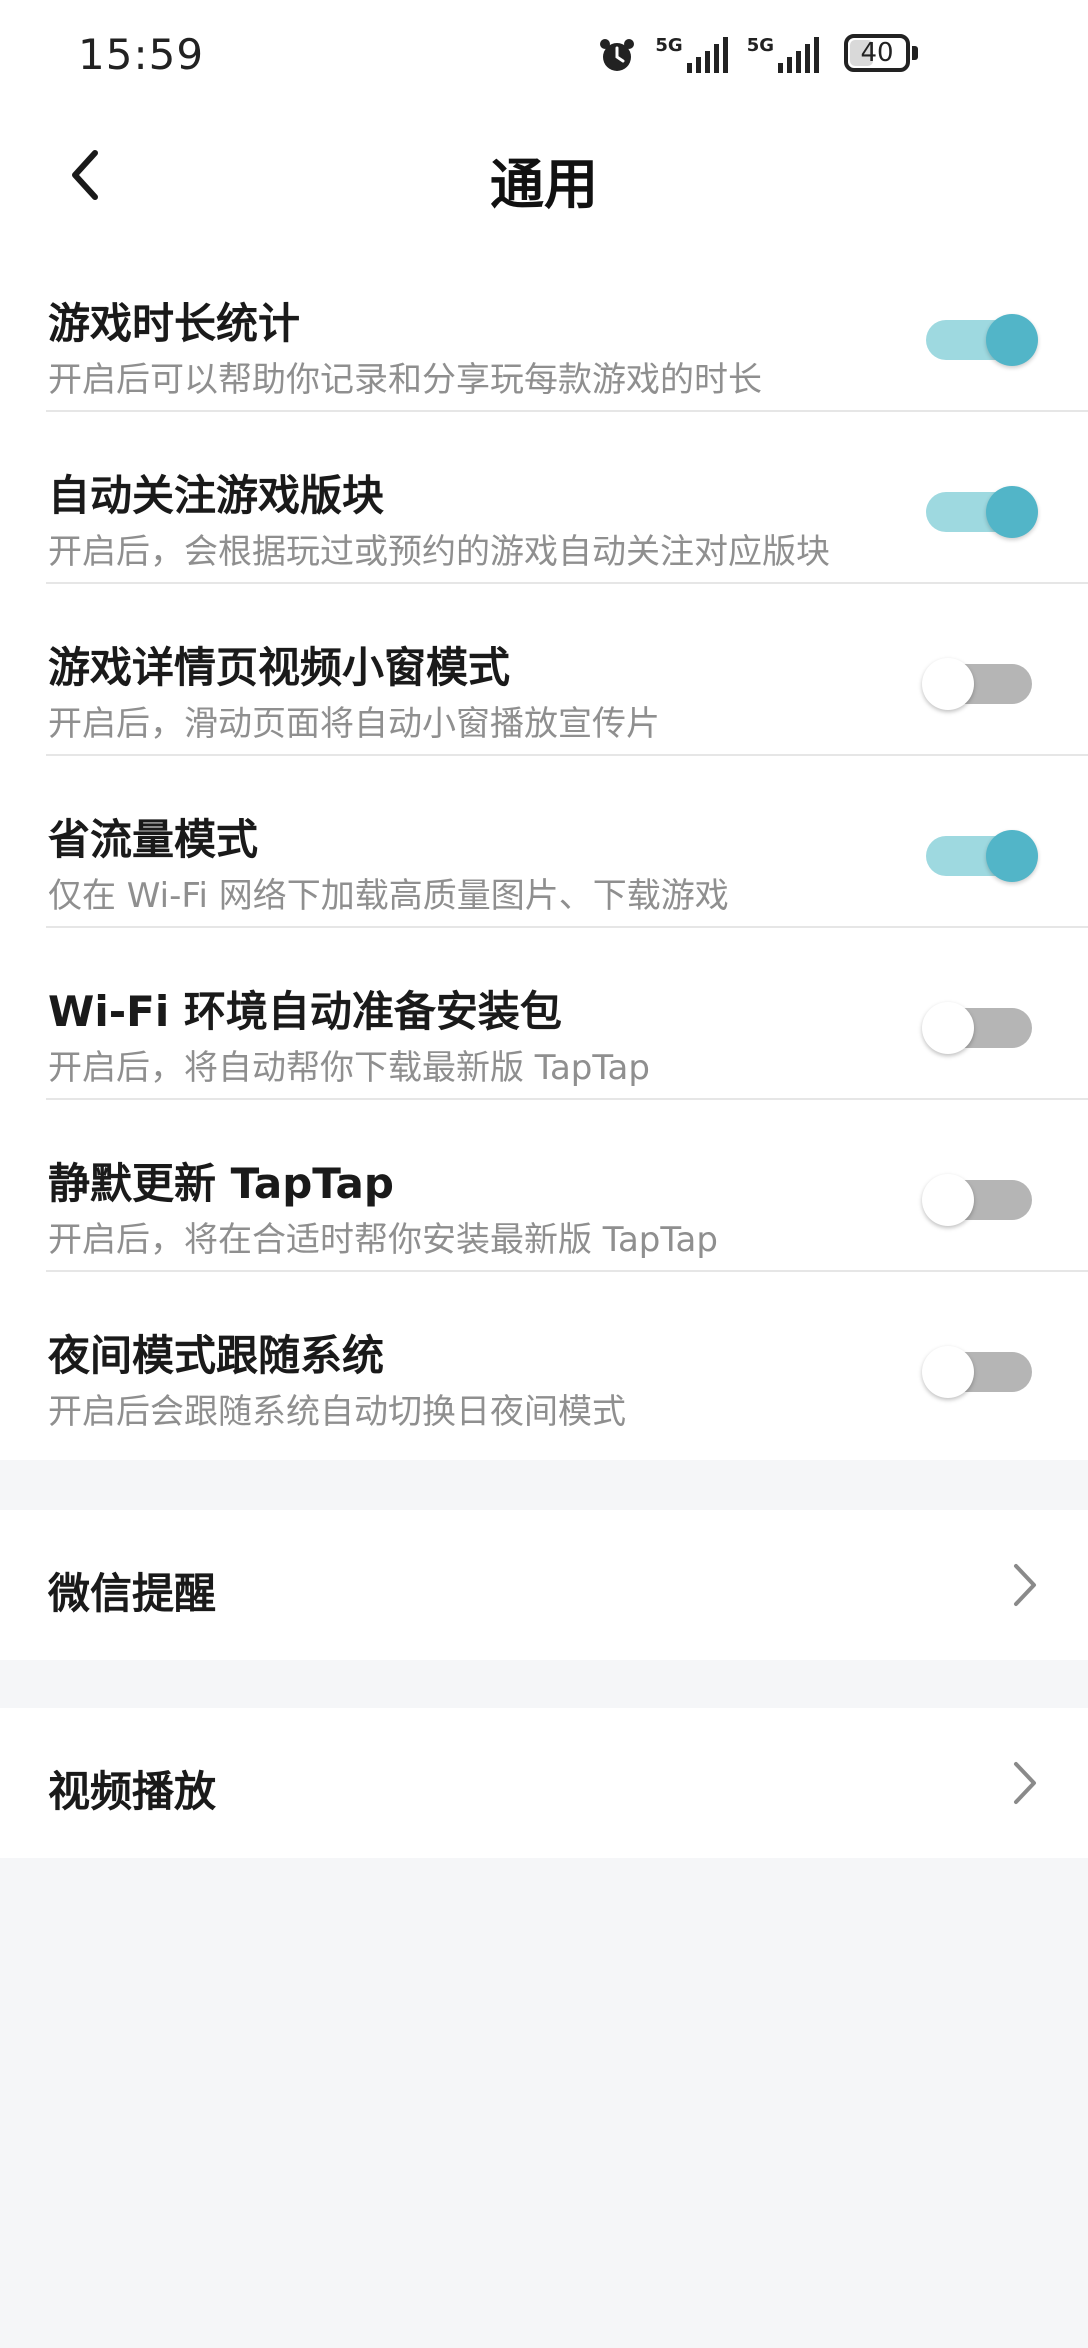 This screenshot has height=2348, width=1088. I want to click on page-title: 通用, so click(544, 184).